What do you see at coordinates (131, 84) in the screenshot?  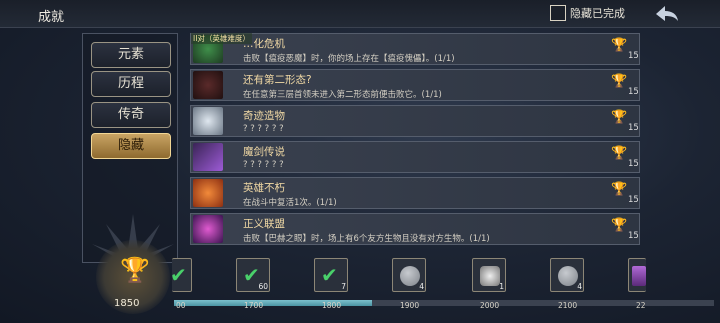 I see `category-history-button: 历程` at bounding box center [131, 84].